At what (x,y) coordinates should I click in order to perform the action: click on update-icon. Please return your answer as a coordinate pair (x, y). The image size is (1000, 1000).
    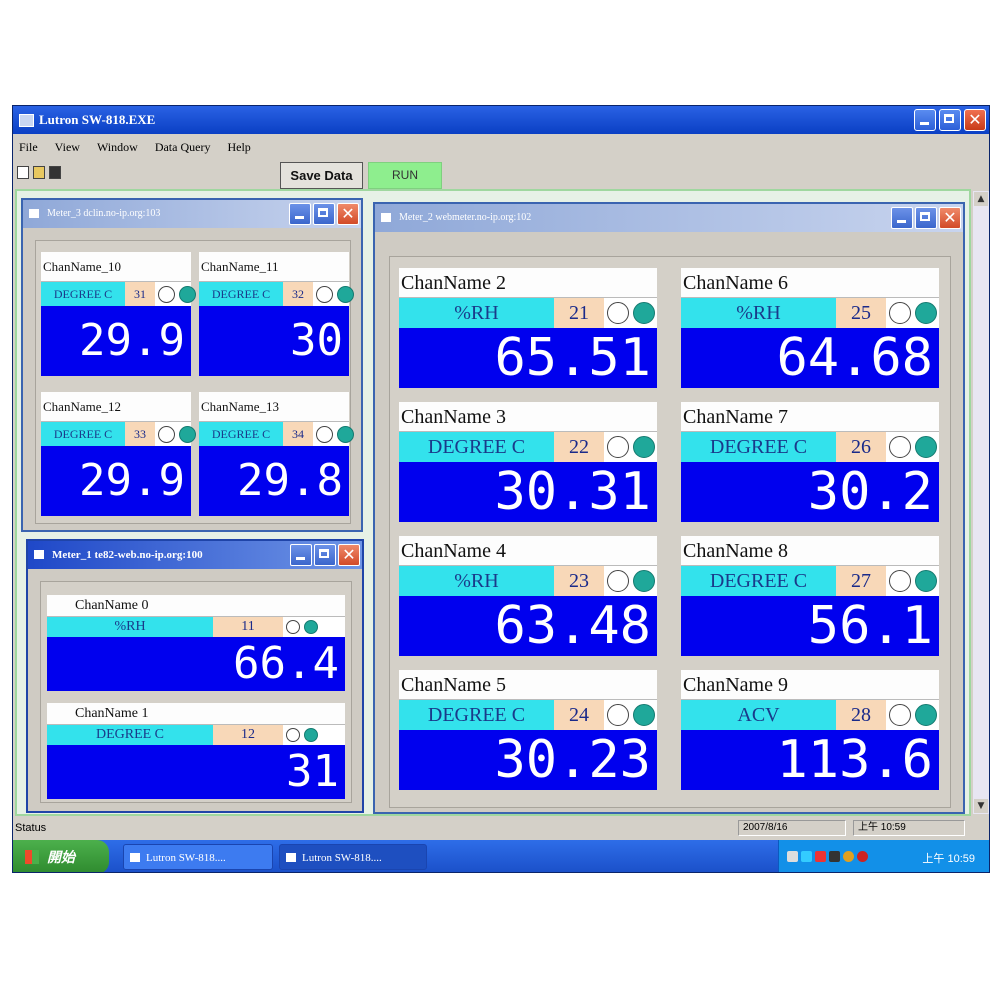
    Looking at the image, I should click on (848, 856).